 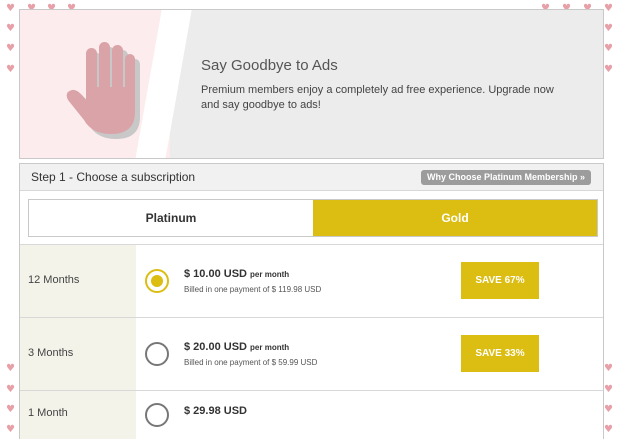 What do you see at coordinates (455, 218) in the screenshot?
I see `tab-gold: Gold` at bounding box center [455, 218].